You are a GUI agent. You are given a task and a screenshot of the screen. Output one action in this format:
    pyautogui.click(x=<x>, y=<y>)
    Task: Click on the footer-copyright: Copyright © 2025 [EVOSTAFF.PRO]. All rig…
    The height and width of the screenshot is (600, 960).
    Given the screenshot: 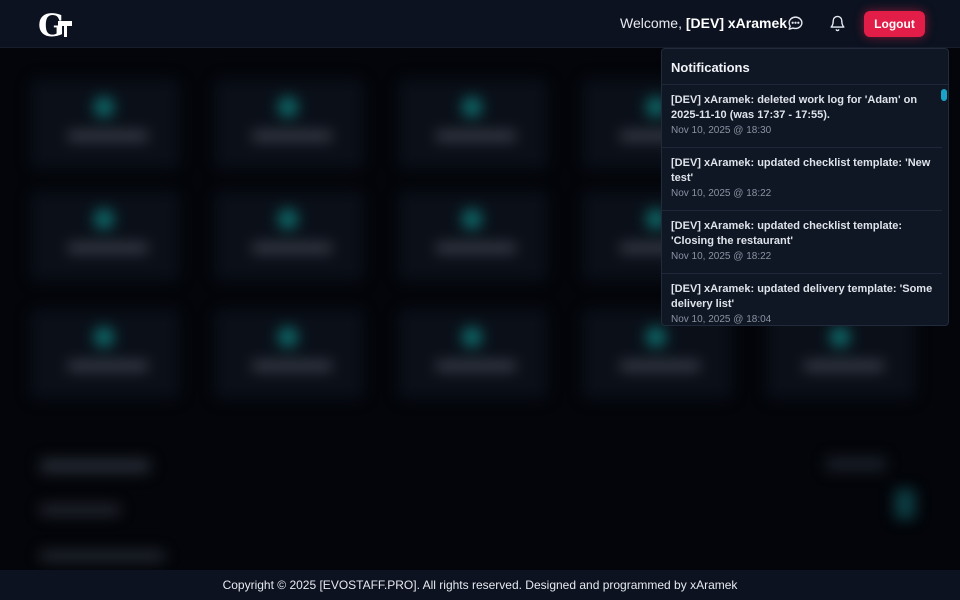 What is the action you would take?
    pyautogui.click(x=480, y=585)
    